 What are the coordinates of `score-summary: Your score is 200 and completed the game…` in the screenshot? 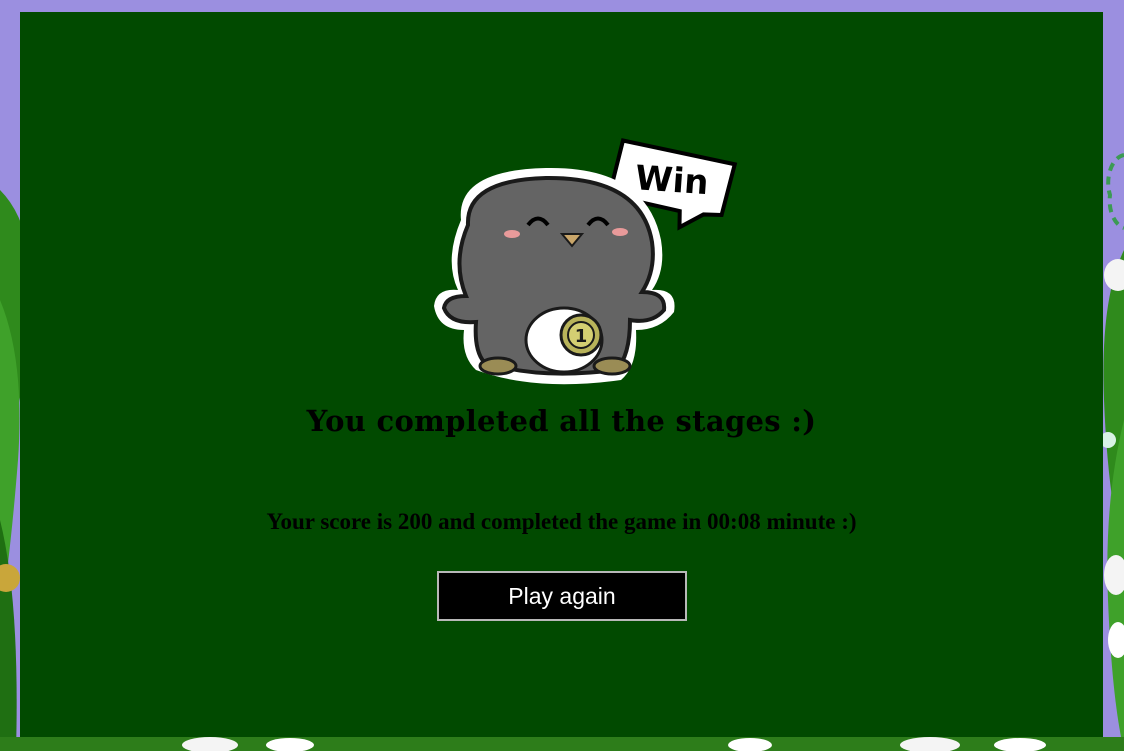 It's located at (561, 521).